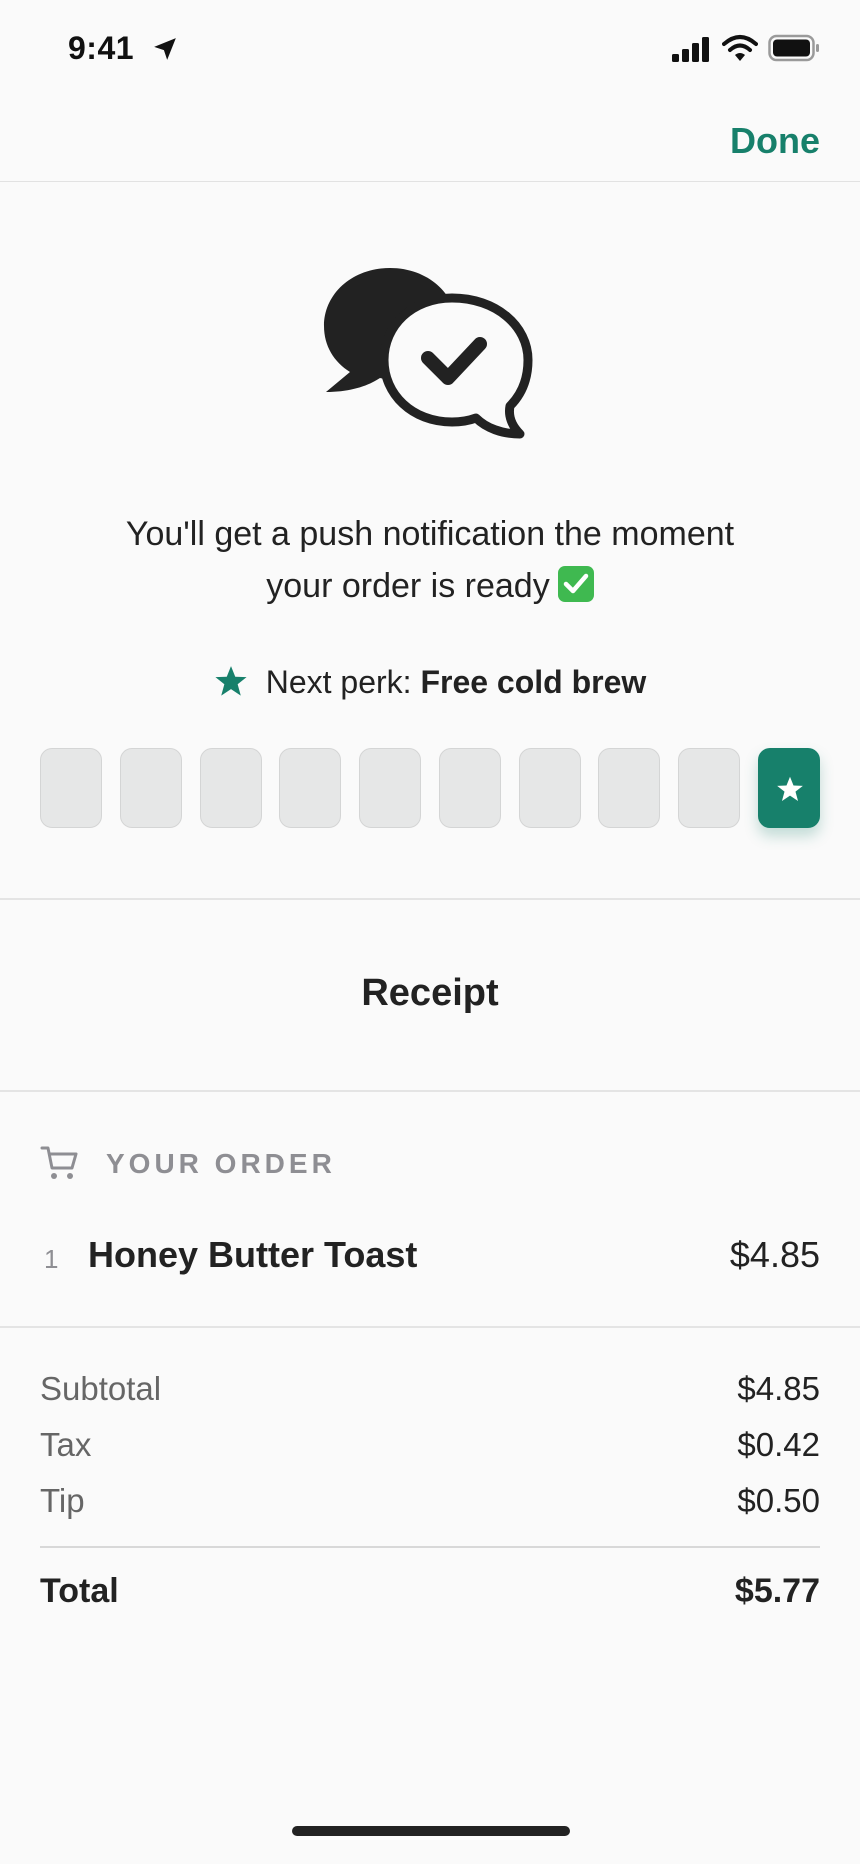  I want to click on tax-value: $0.42, so click(778, 1444).